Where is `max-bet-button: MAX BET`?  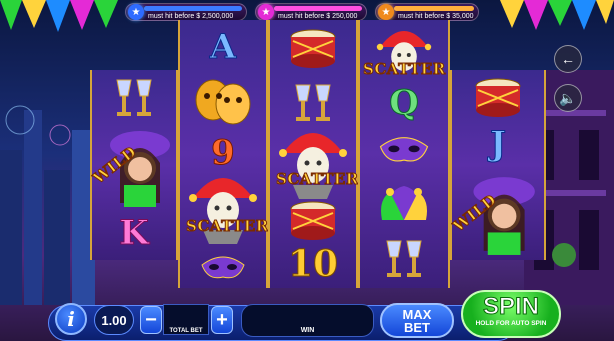
max-bet-button: MAX BET is located at coordinates (417, 320).